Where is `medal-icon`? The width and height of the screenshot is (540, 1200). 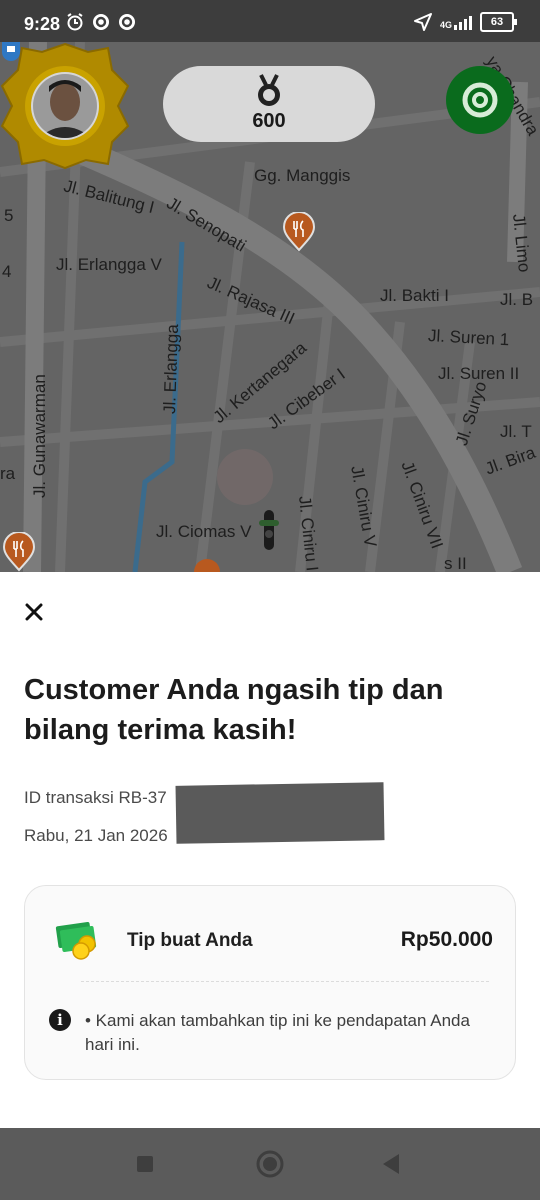 medal-icon is located at coordinates (269, 90).